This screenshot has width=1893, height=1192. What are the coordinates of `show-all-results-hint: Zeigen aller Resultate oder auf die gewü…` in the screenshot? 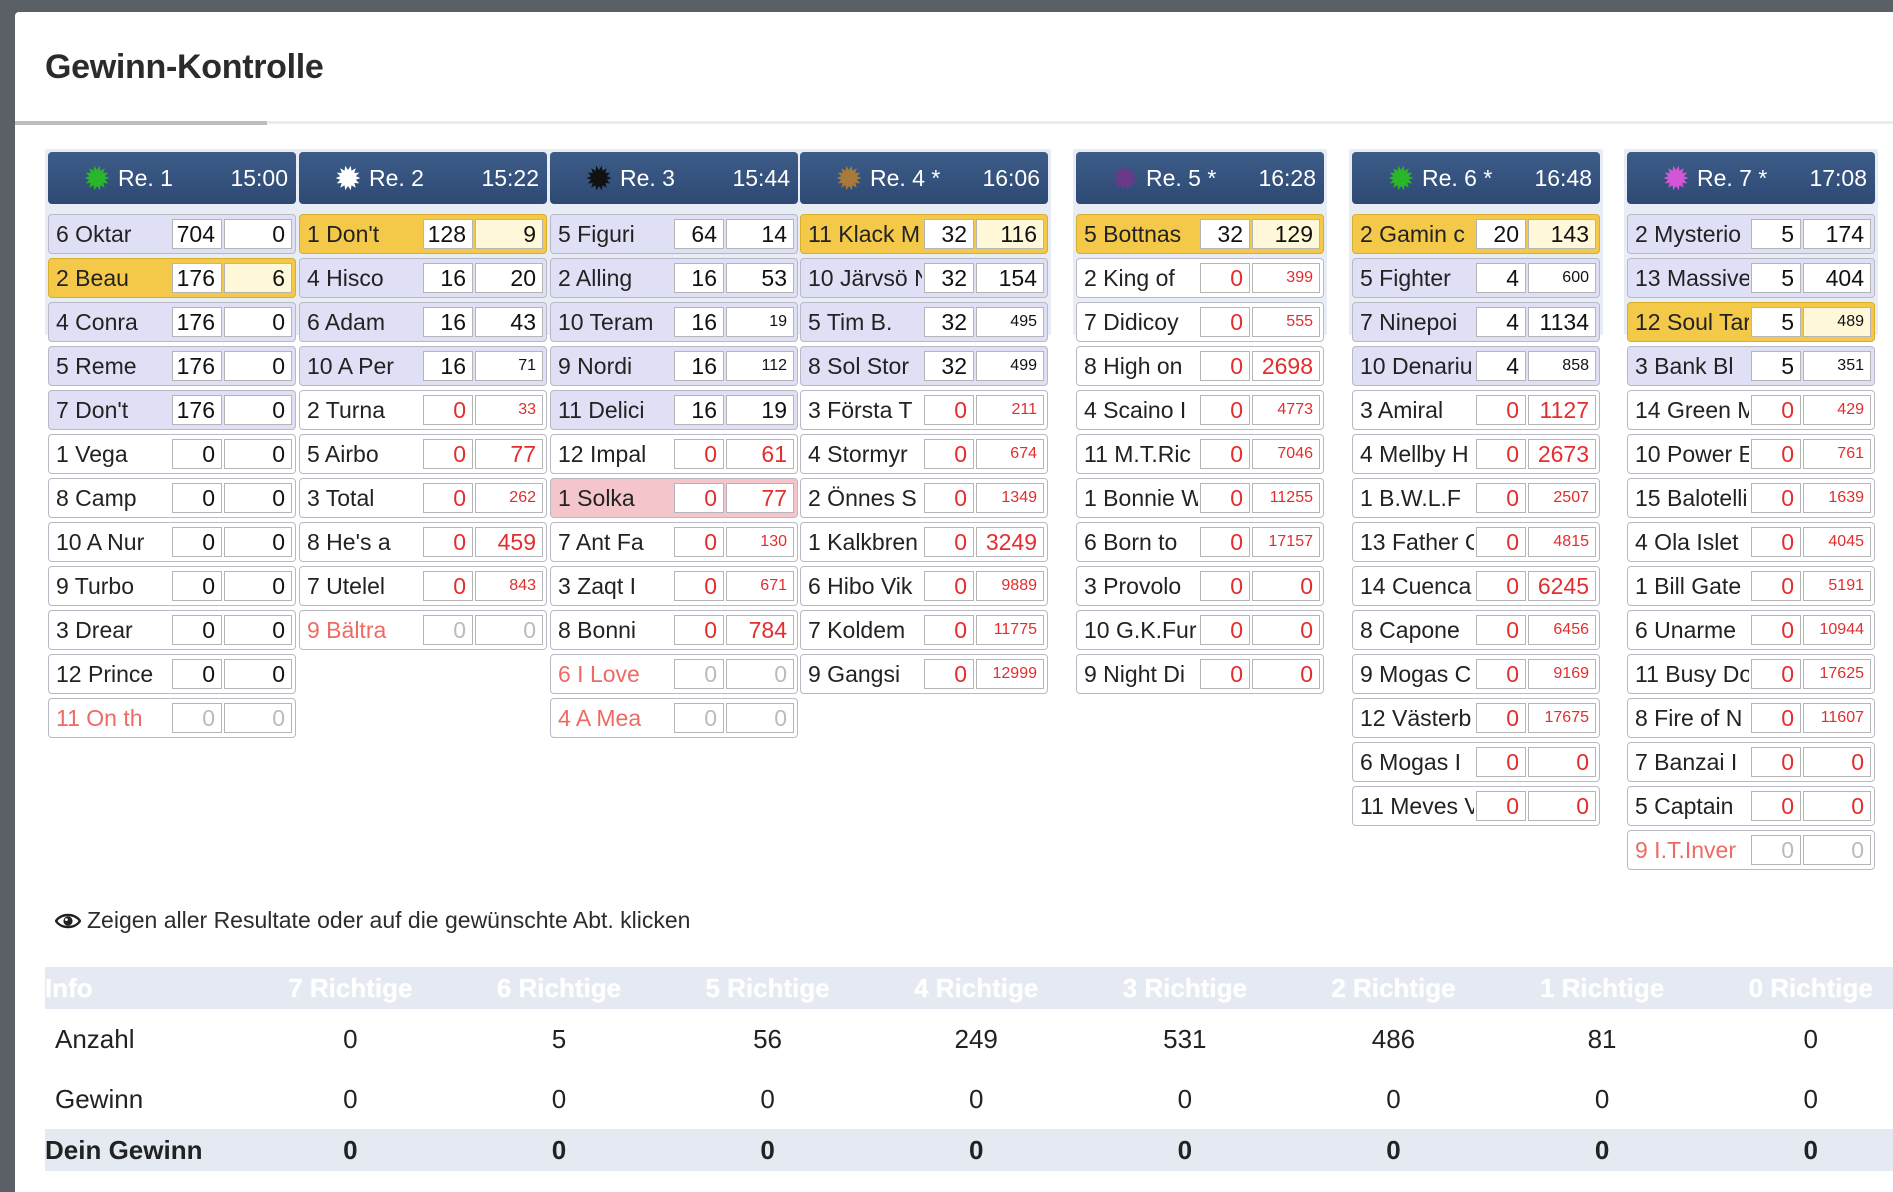 It's located at (372, 920).